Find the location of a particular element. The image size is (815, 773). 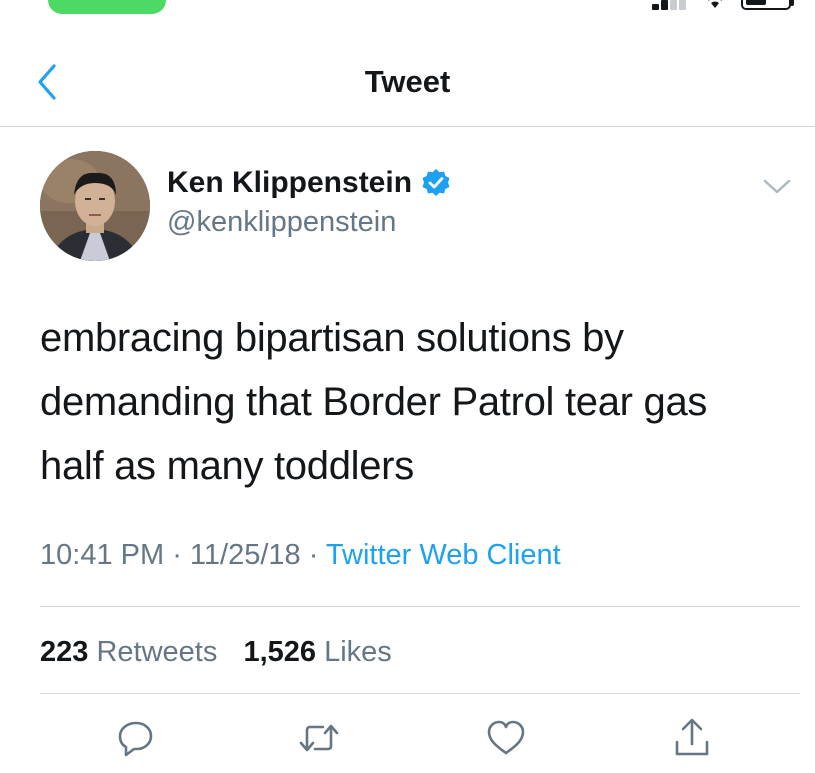

chevron-left-icon is located at coordinates (47, 82).